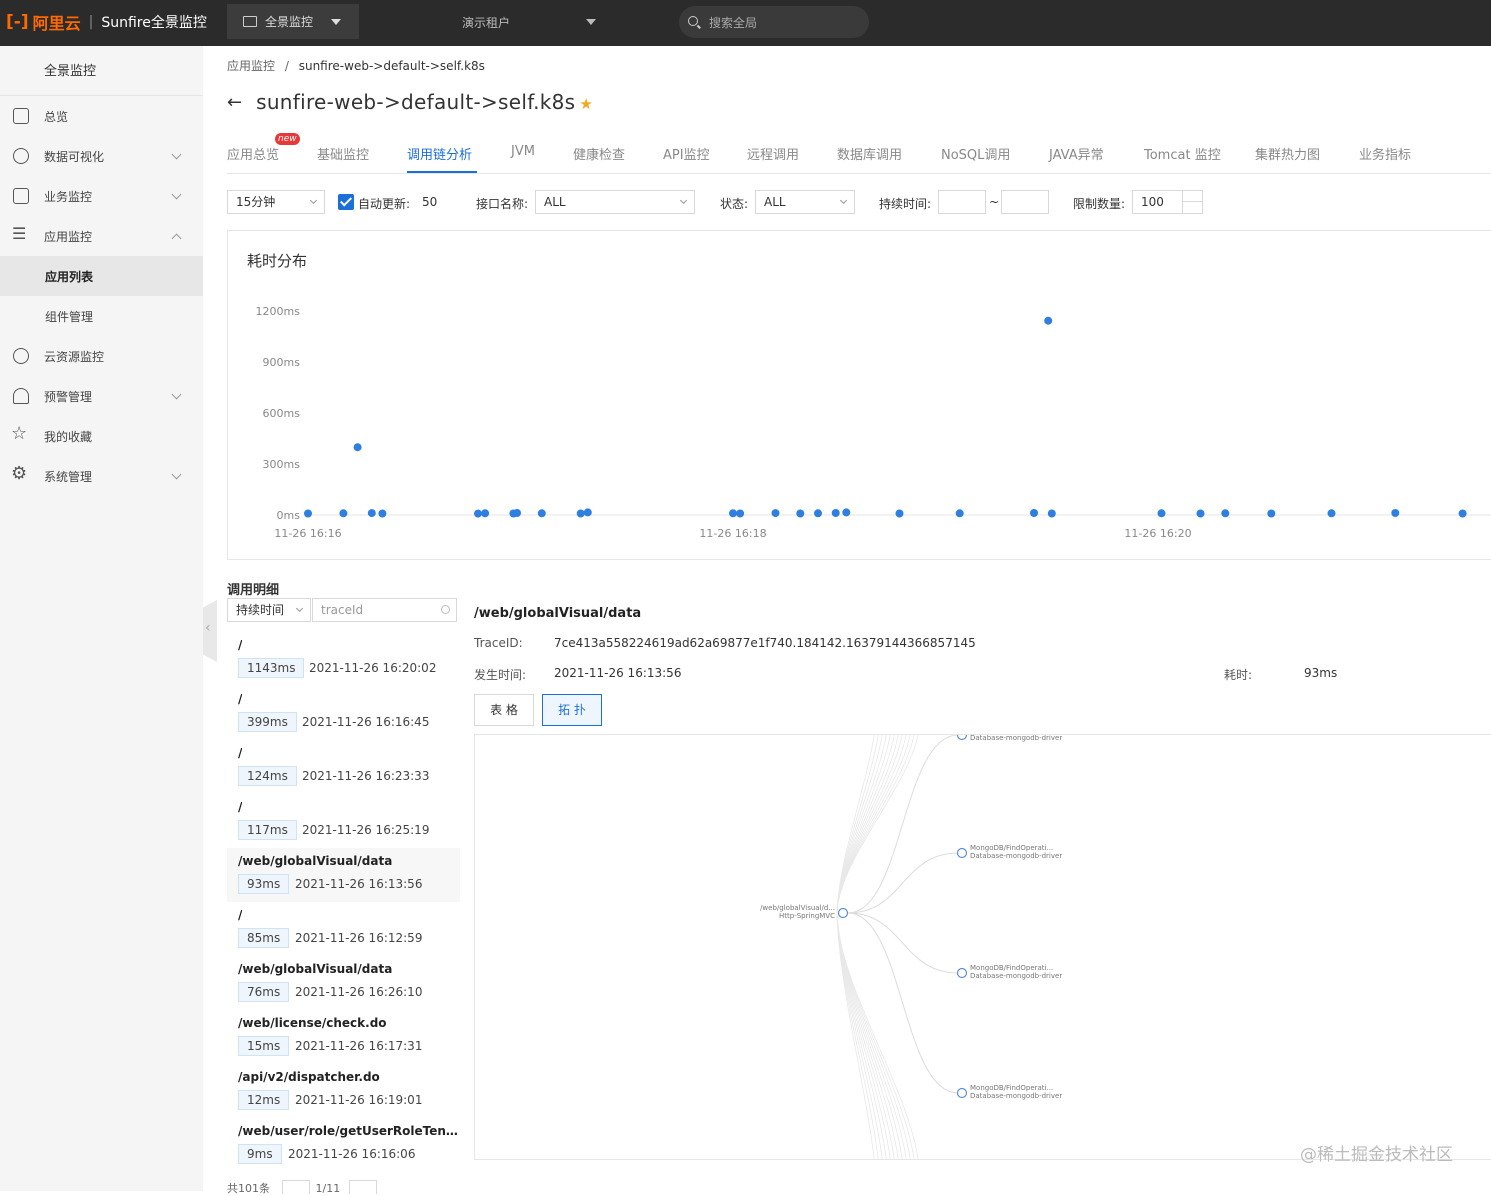 This screenshot has height=1196, width=1491. Describe the element at coordinates (693, 21) in the screenshot. I see `search-icon` at that location.